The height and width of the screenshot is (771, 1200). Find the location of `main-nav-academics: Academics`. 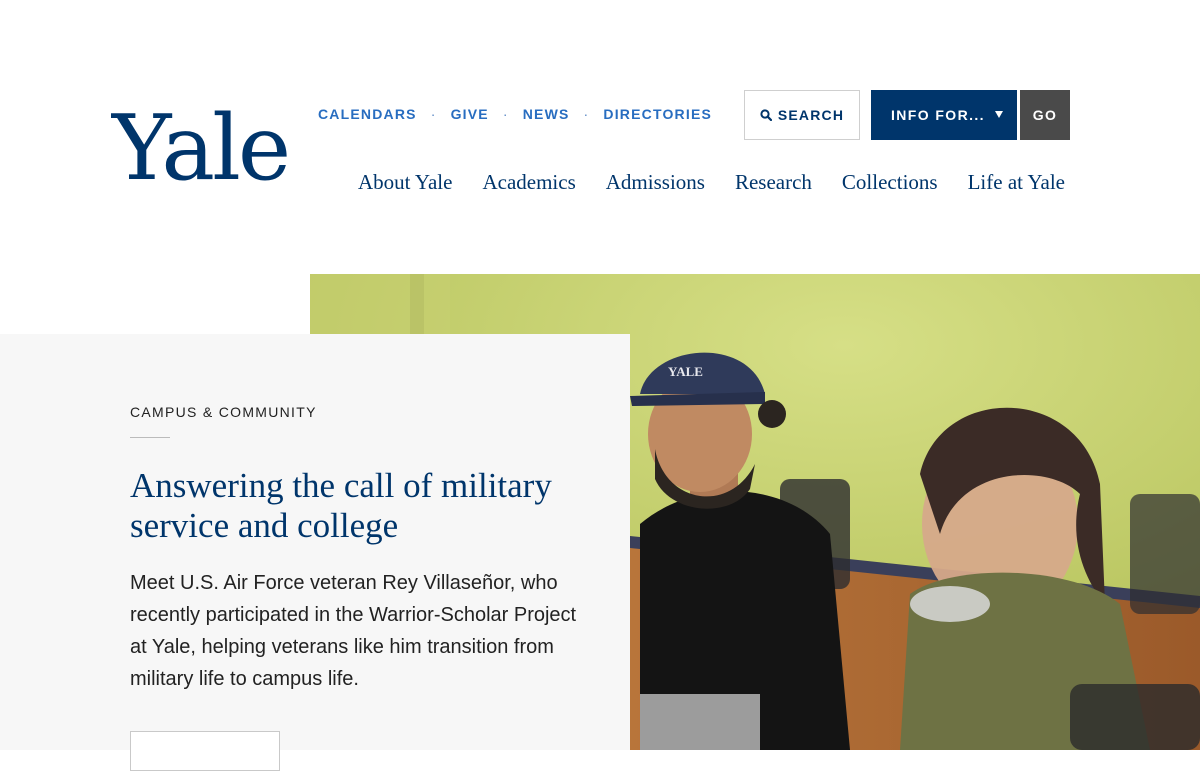

main-nav-academics: Academics is located at coordinates (528, 182).